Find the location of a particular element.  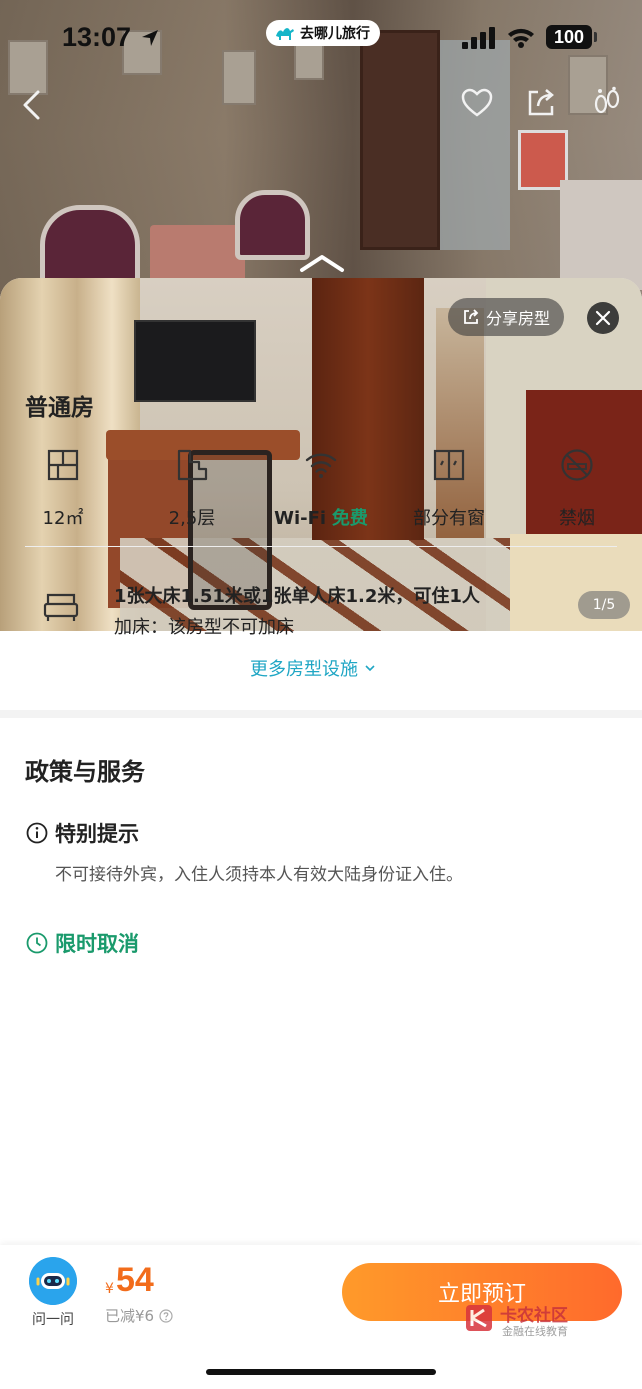

extra-bed-info: 加床：该房型不可加床 is located at coordinates (204, 627).